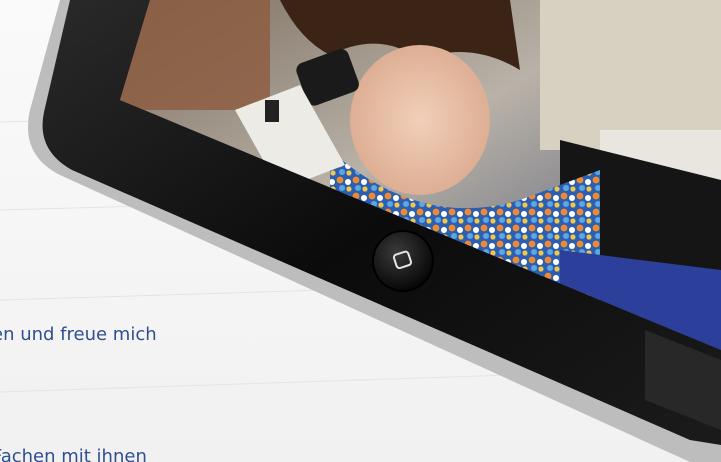  I want to click on square-home-icon, so click(402, 260).